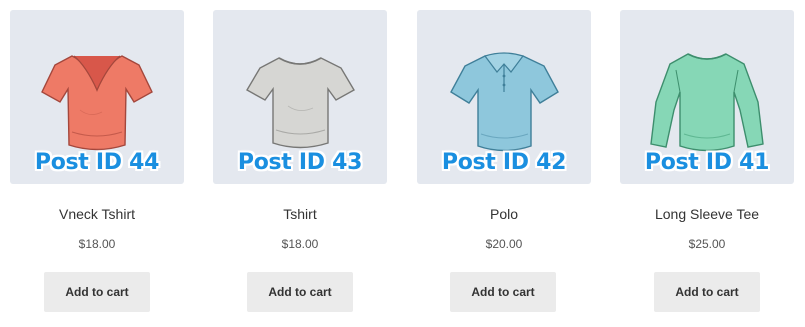 The height and width of the screenshot is (327, 805). What do you see at coordinates (707, 244) in the screenshot?
I see `product-price: $25.00` at bounding box center [707, 244].